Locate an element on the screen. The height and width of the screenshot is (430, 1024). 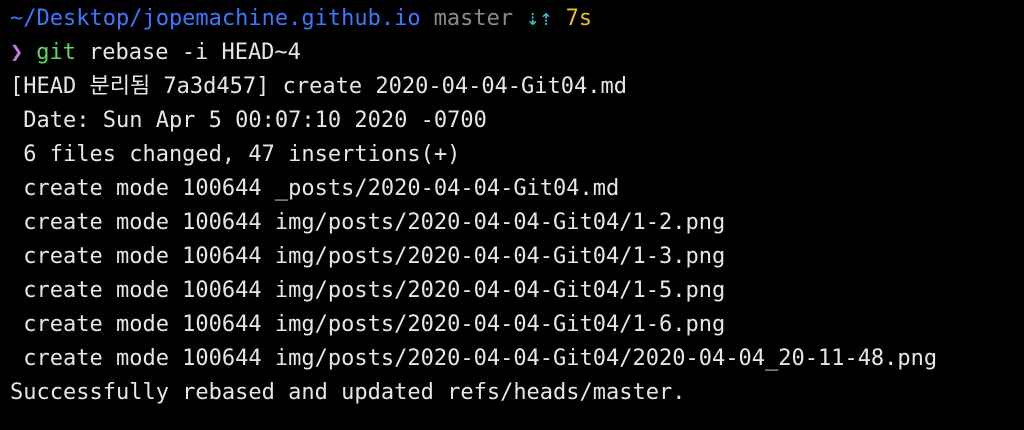
command-line: ❯ git rebase -i HEAD~4 is located at coordinates (517, 53).